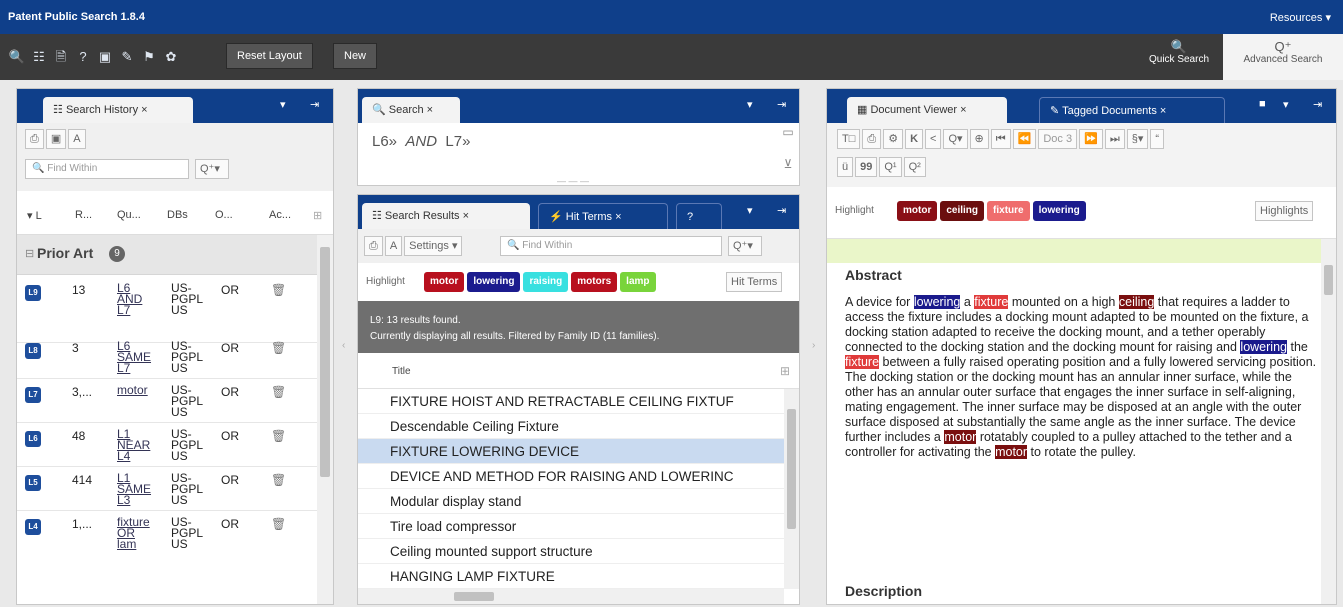  Describe the element at coordinates (149, 57) in the screenshot. I see `flag-icon: ⚑` at that location.